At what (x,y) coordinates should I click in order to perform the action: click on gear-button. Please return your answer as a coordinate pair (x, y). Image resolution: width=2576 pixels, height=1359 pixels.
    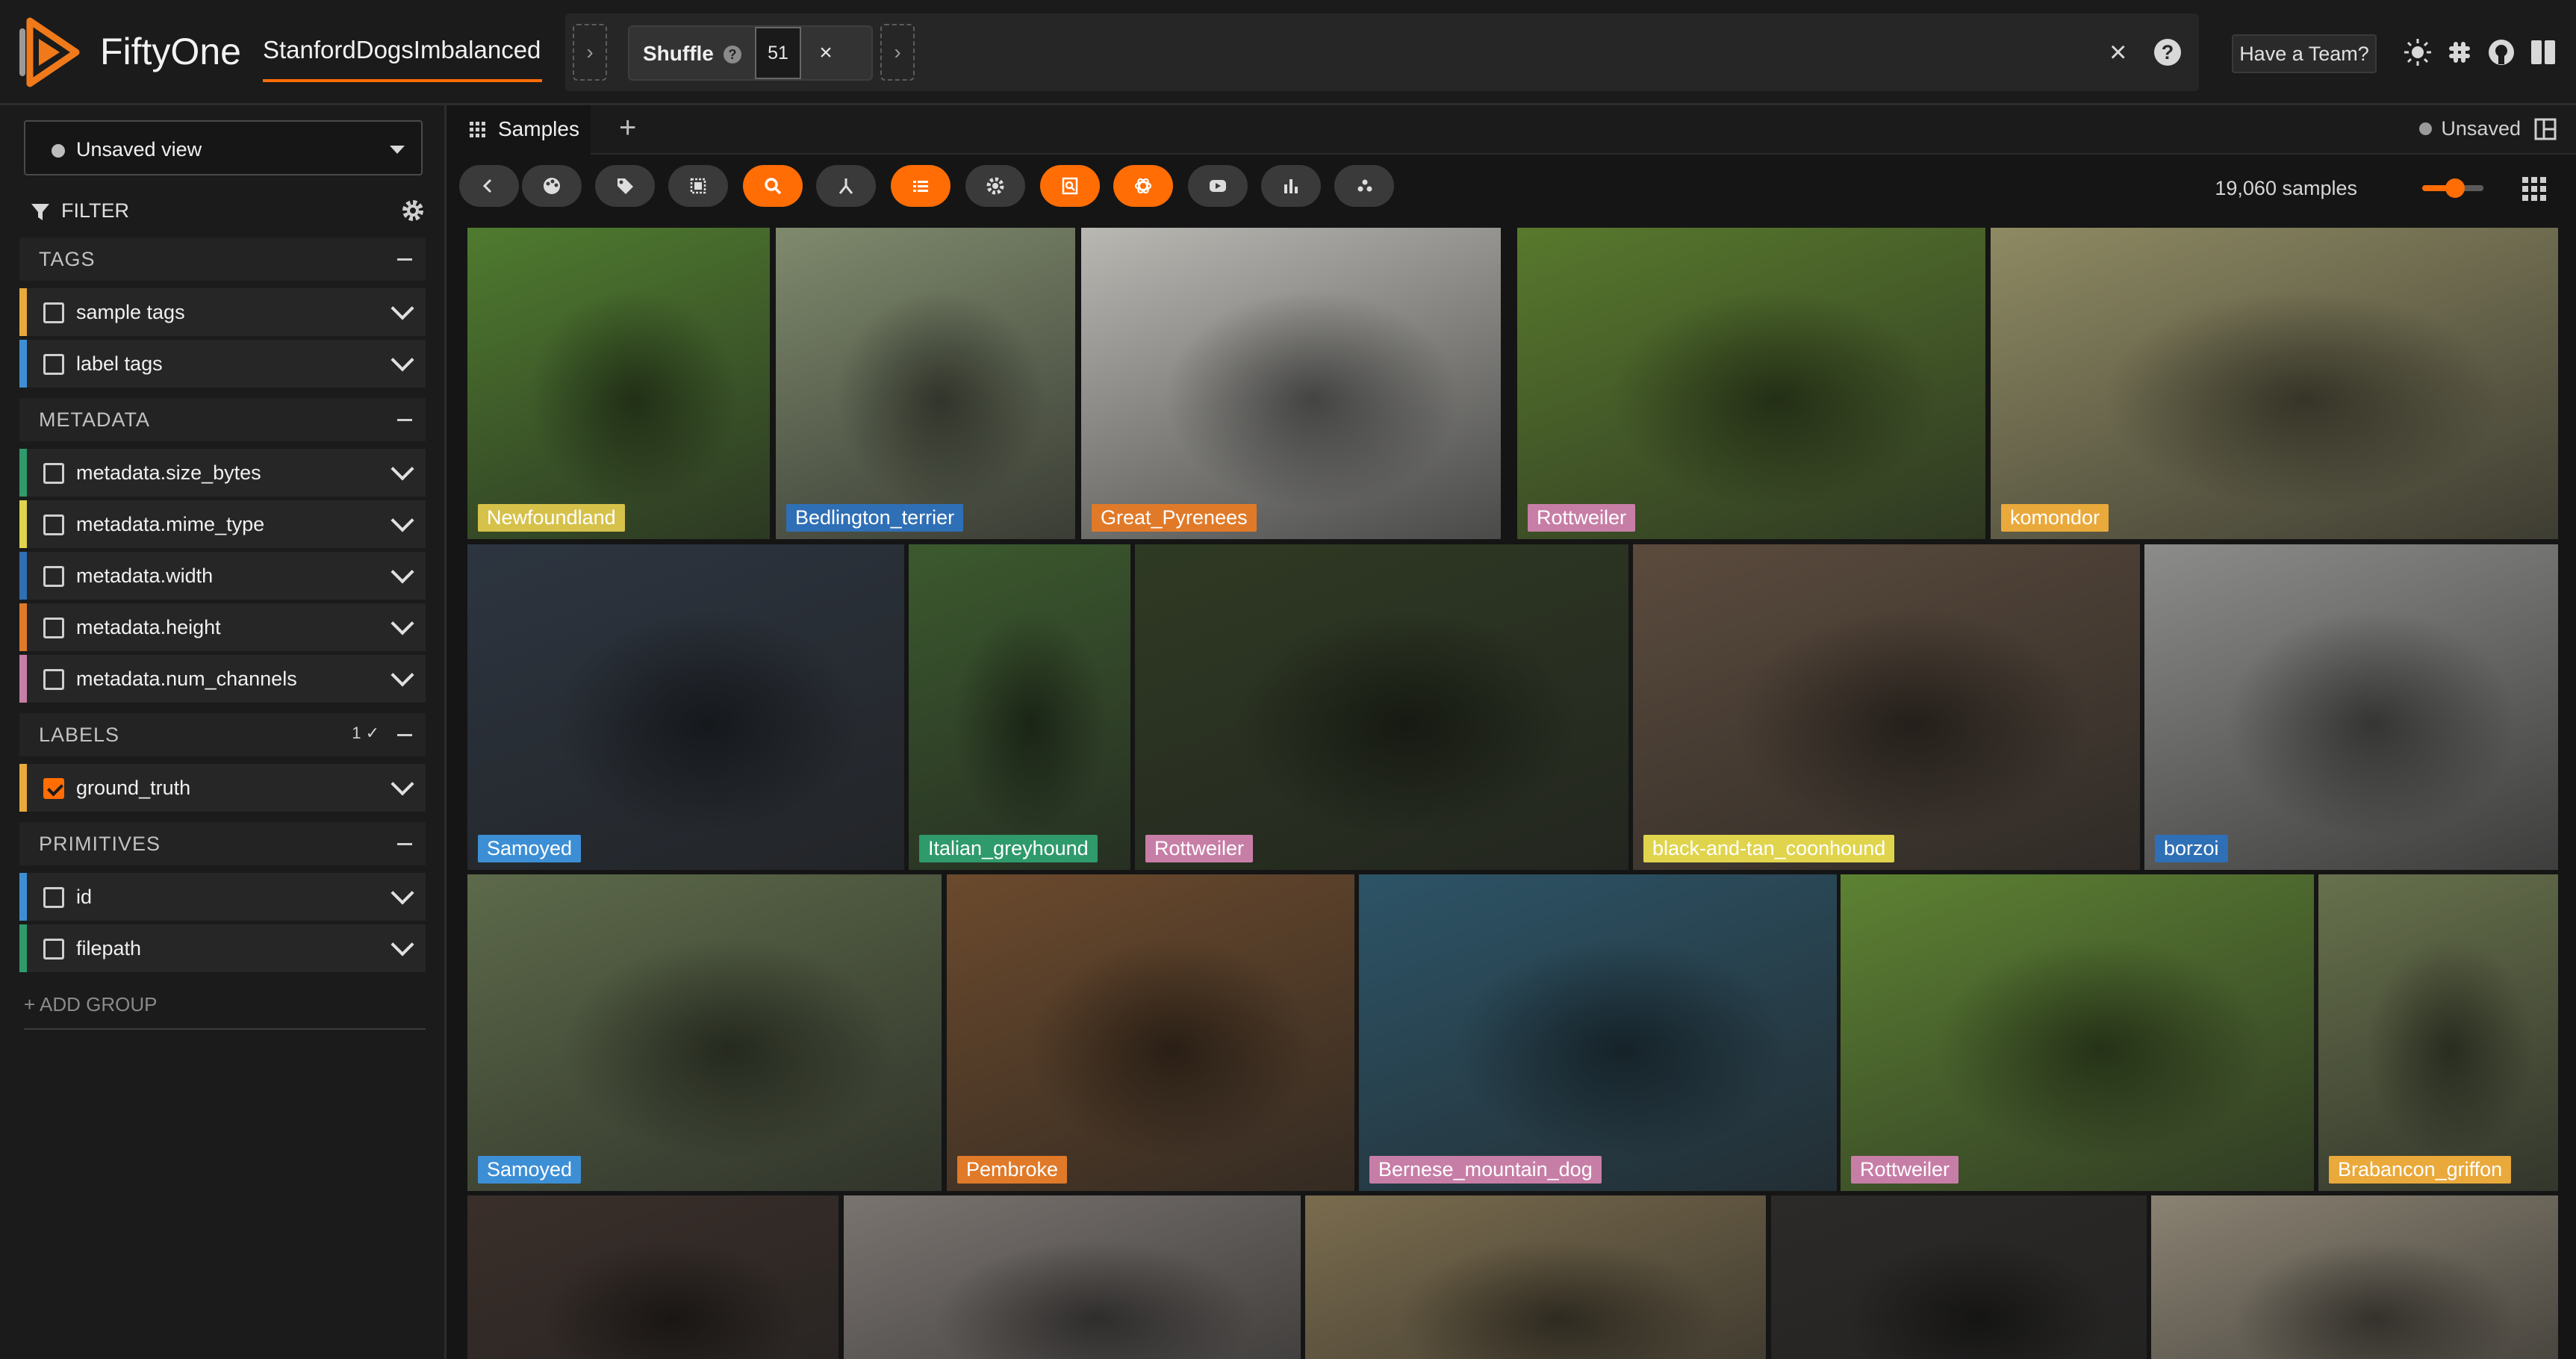
    Looking at the image, I should click on (995, 186).